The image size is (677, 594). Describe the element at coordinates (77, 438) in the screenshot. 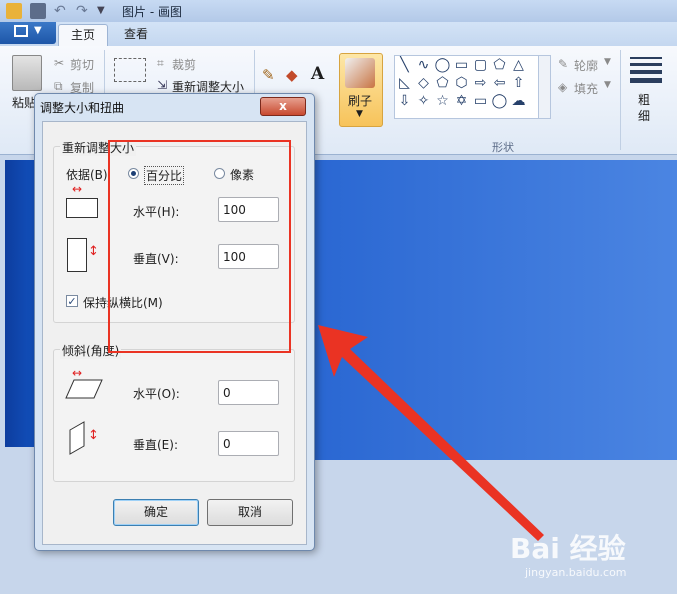

I see `vertical-skew-icon` at that location.